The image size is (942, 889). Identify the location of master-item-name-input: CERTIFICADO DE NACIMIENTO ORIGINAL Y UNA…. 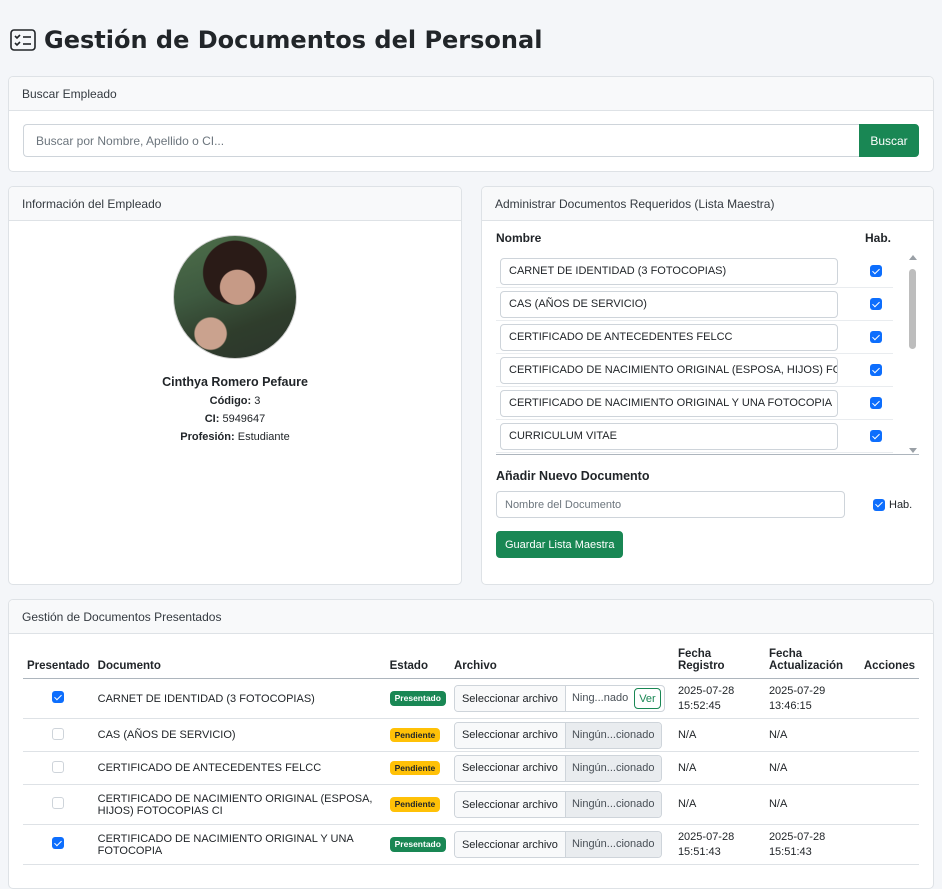
(669, 403).